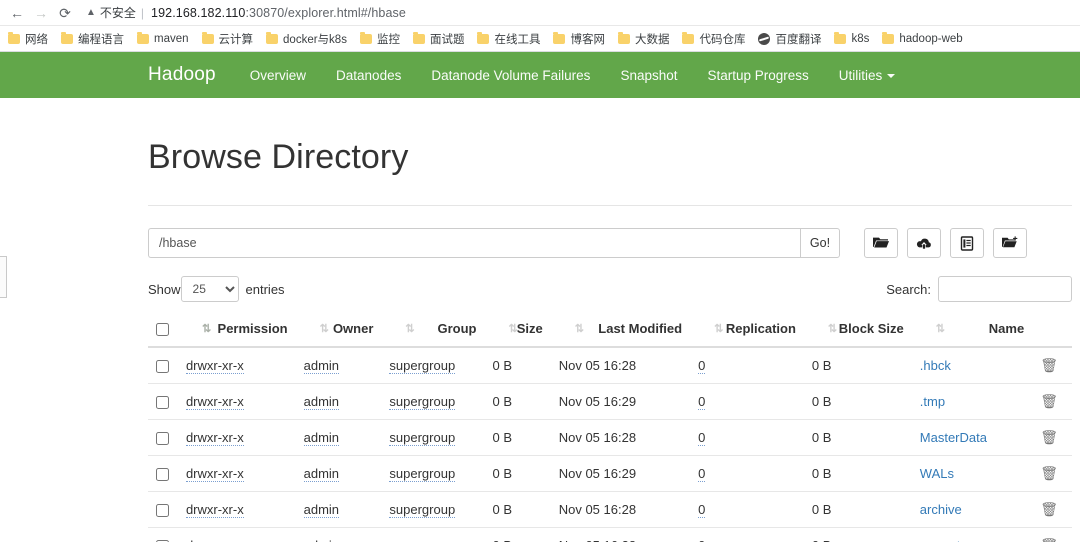  What do you see at coordinates (967, 243) in the screenshot?
I see `clipboard-list-icon` at bounding box center [967, 243].